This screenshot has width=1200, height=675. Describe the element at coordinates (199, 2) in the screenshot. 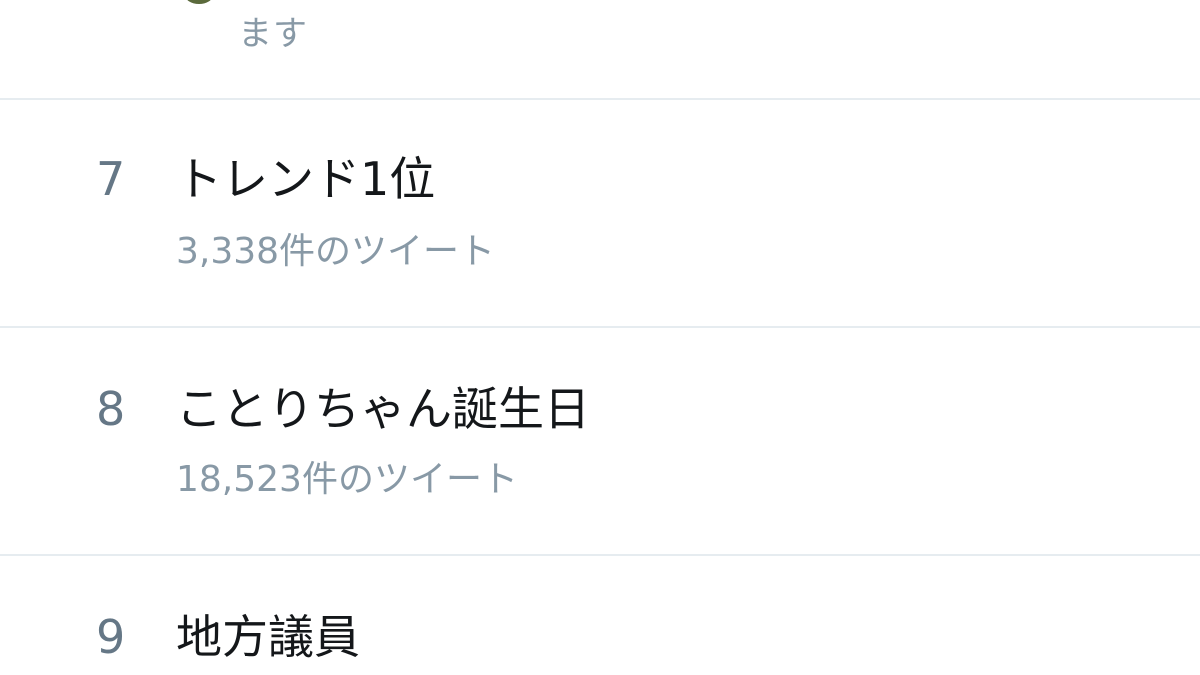

I see `avatar` at that location.